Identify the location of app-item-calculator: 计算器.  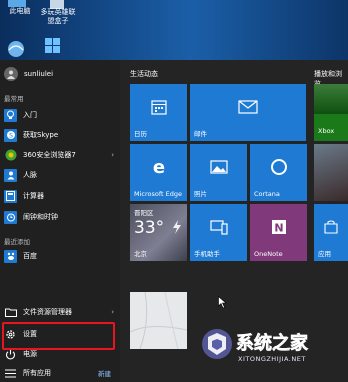
(60, 196).